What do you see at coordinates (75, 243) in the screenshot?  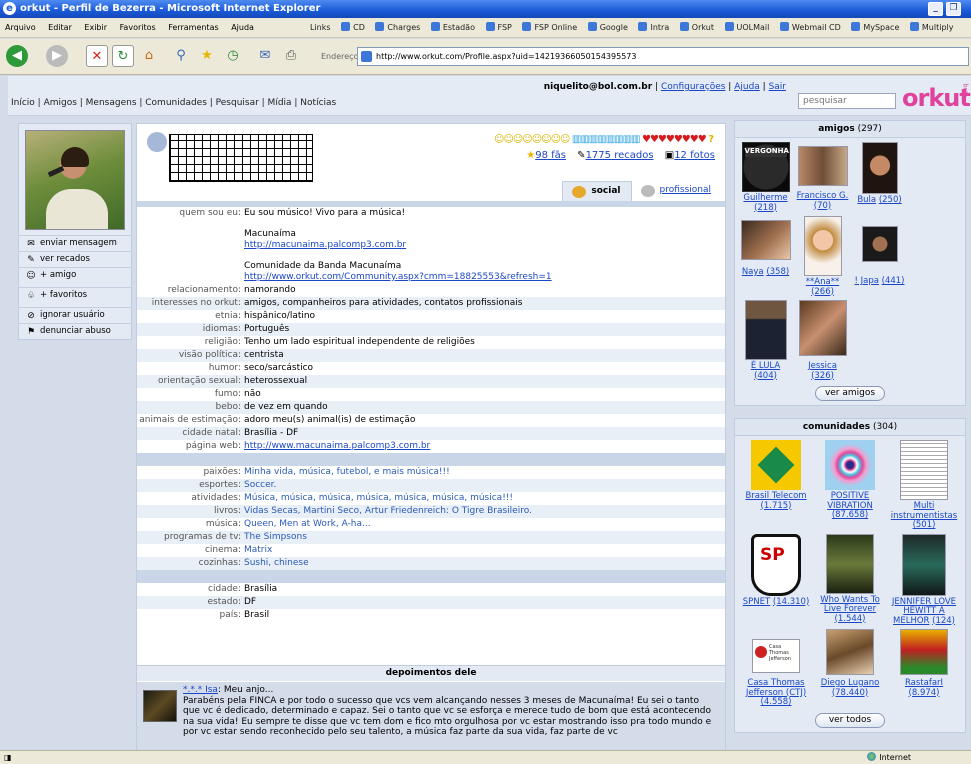 I see `send-message-action: ✉ enviar mensagem` at bounding box center [75, 243].